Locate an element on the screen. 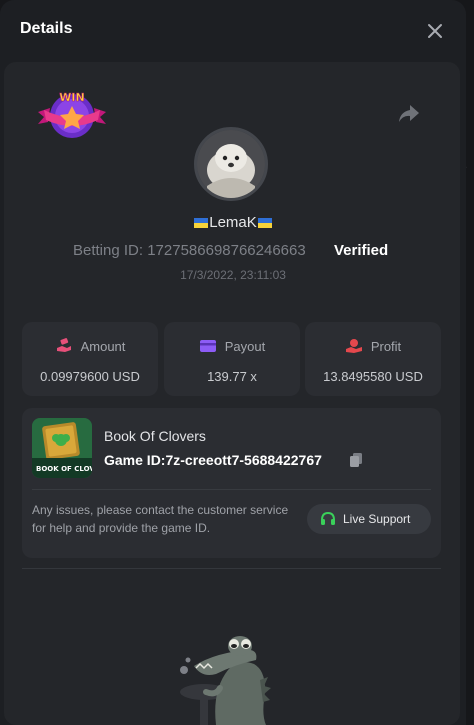 This screenshot has height=725, width=474. share-icon is located at coordinates (409, 113).